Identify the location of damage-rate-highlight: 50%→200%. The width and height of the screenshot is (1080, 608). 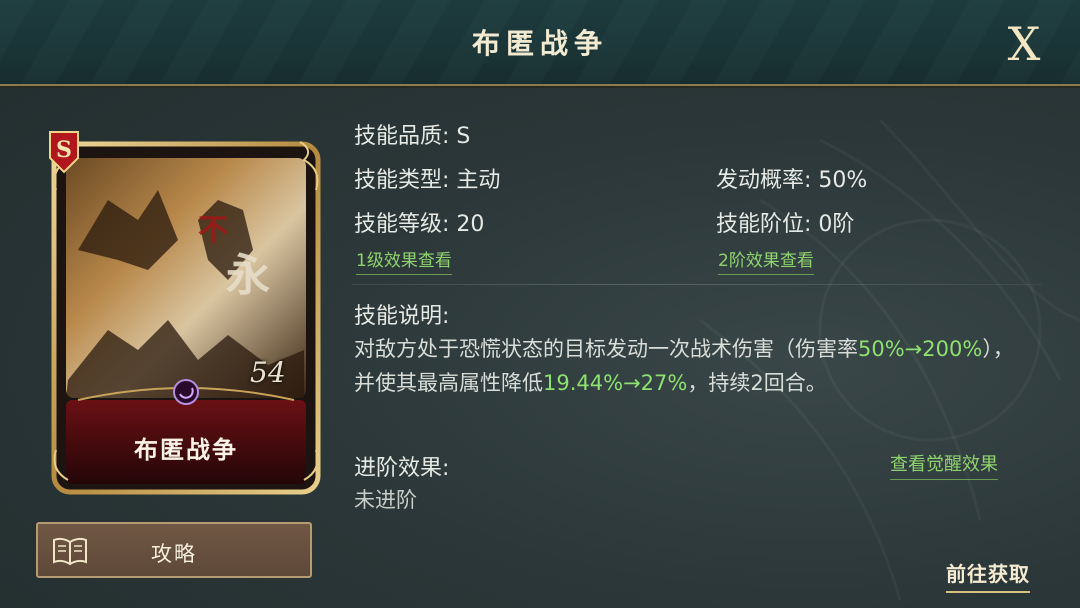
(920, 349).